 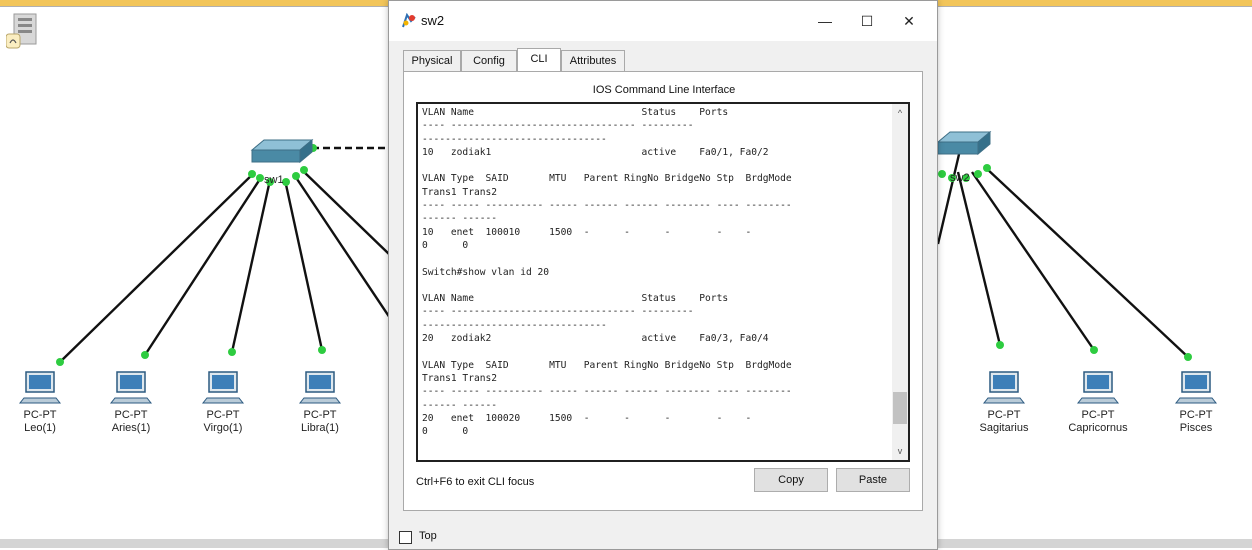 I want to click on pc-device-right-0: PC-PTSagitarius, so click(x=1004, y=402).